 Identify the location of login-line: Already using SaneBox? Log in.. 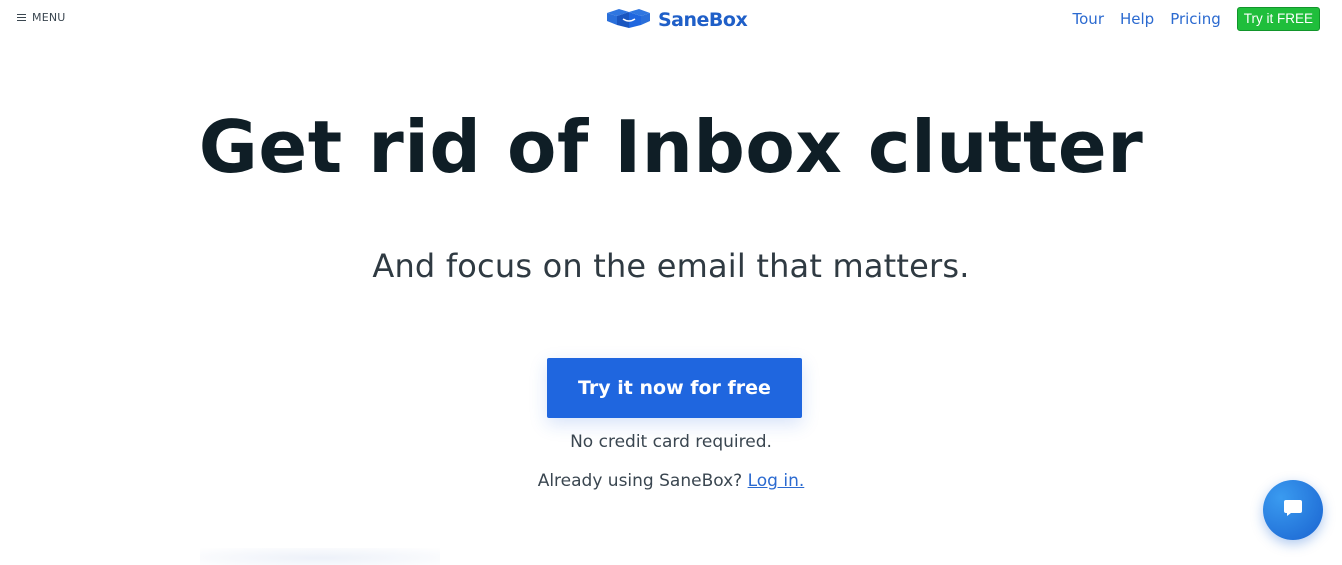
(671, 481).